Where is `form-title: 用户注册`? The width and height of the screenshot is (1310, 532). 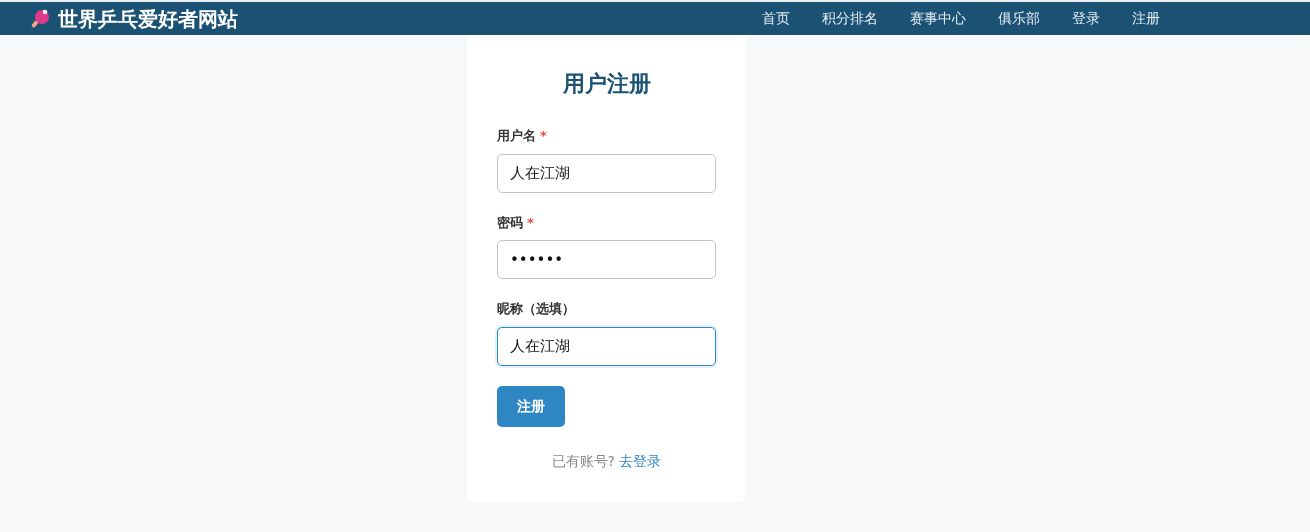
form-title: 用户注册 is located at coordinates (606, 84).